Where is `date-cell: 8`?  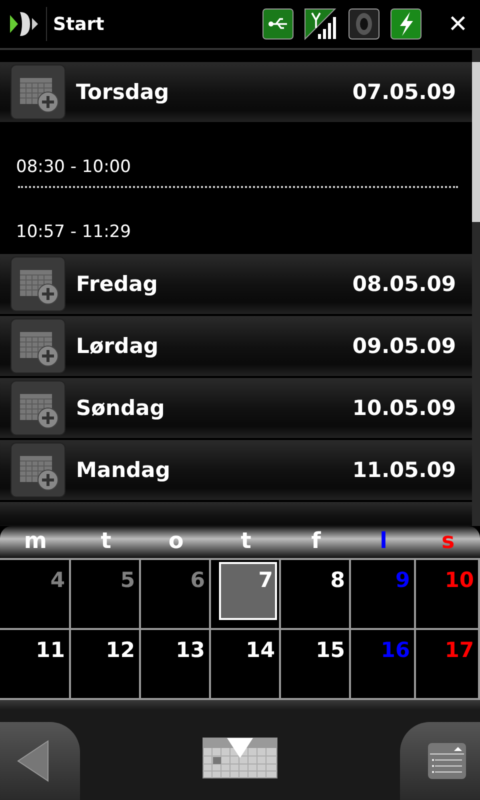 date-cell: 8 is located at coordinates (315, 594).